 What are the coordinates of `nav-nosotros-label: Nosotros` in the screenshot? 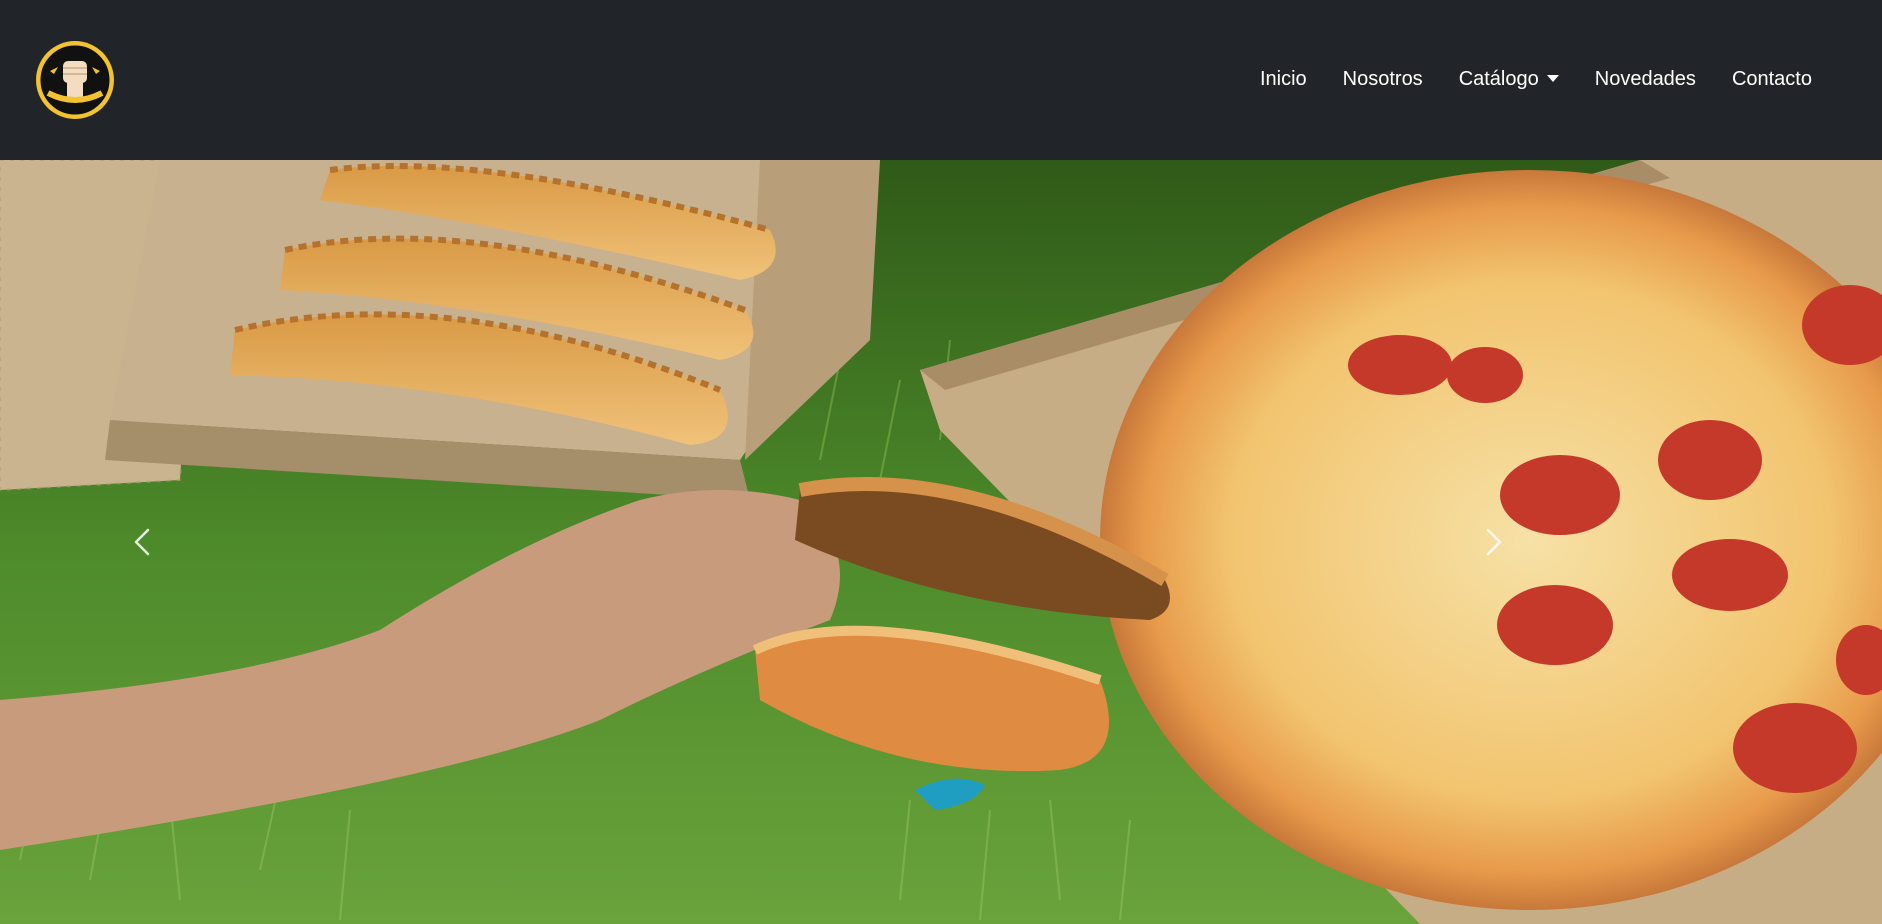 It's located at (1382, 79).